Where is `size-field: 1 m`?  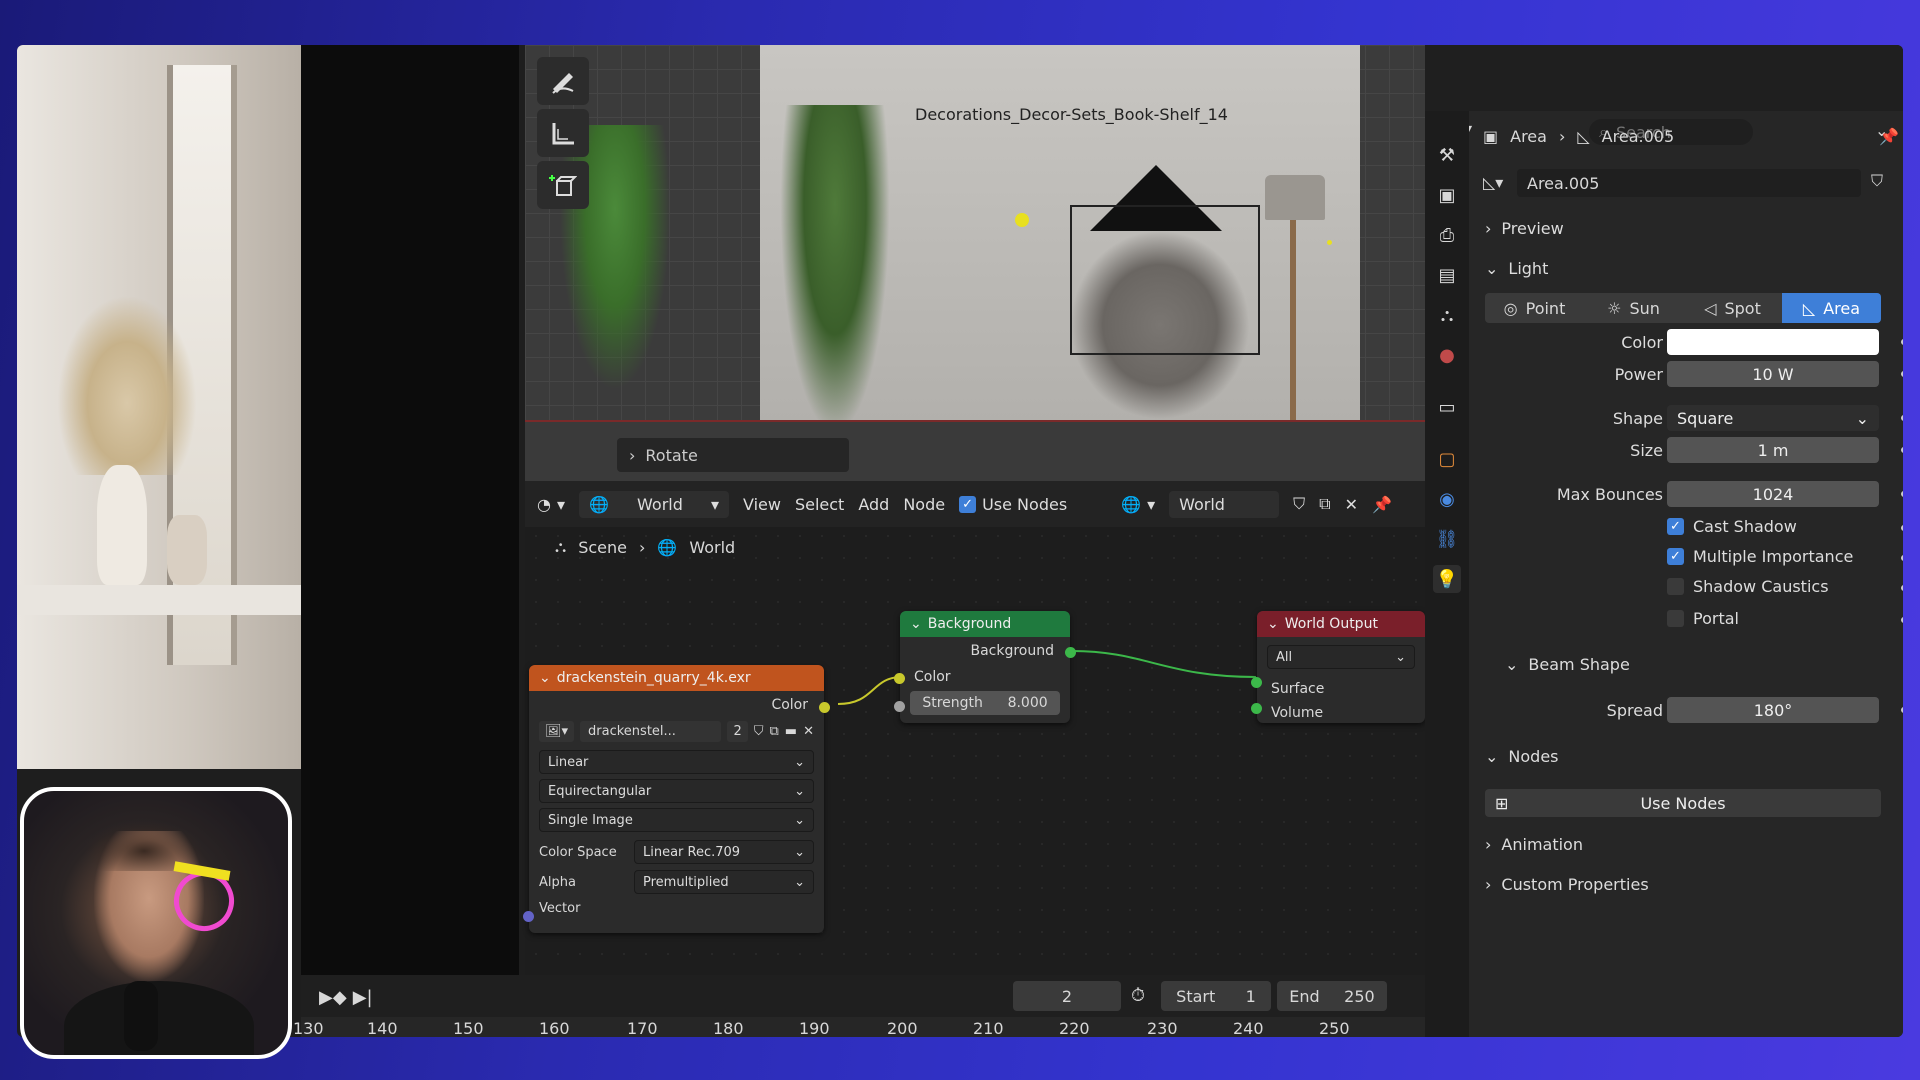 size-field: 1 m is located at coordinates (1773, 450).